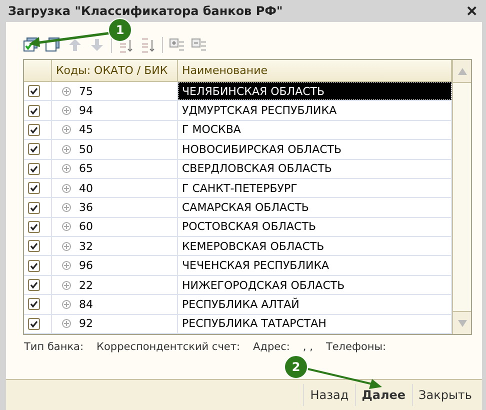  Describe the element at coordinates (177, 45) in the screenshot. I see `expand-all-icon` at that location.